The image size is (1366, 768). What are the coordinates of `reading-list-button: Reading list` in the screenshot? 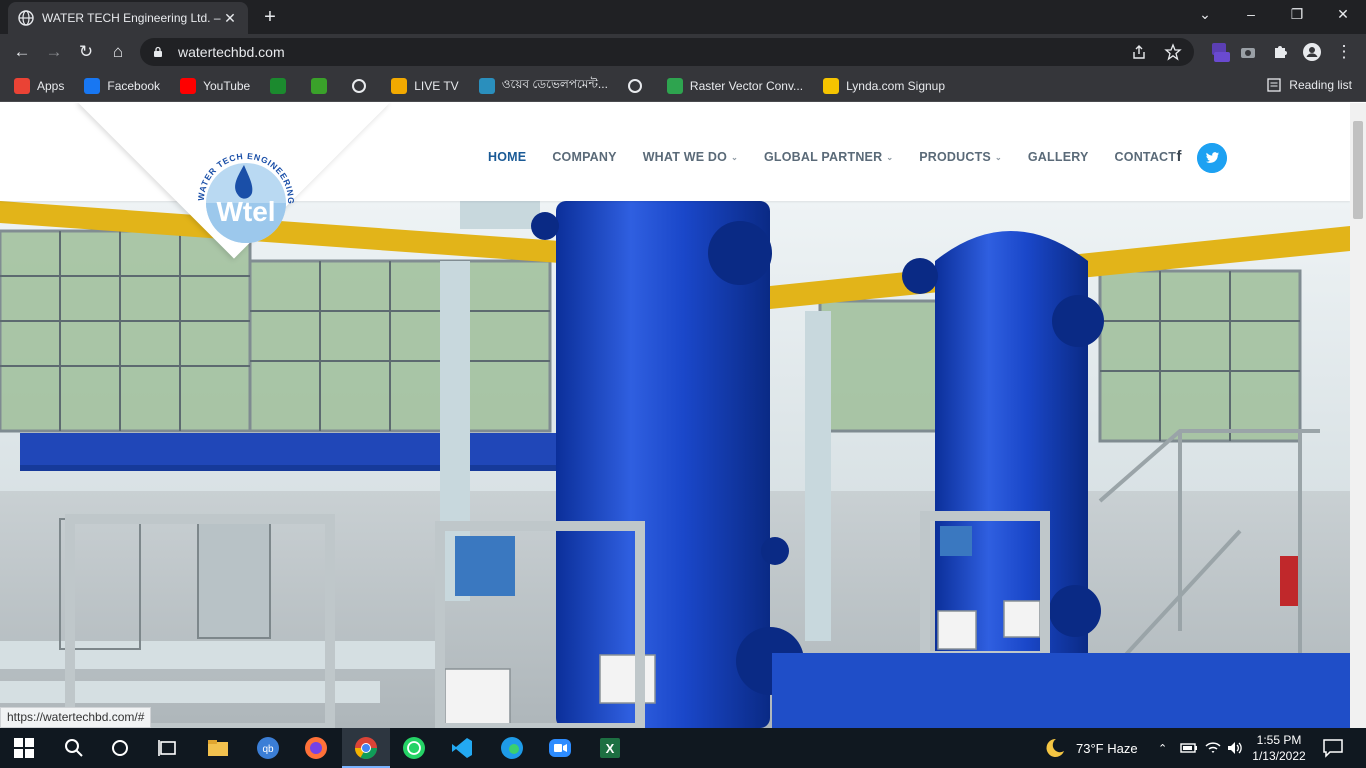 It's located at (1309, 85).